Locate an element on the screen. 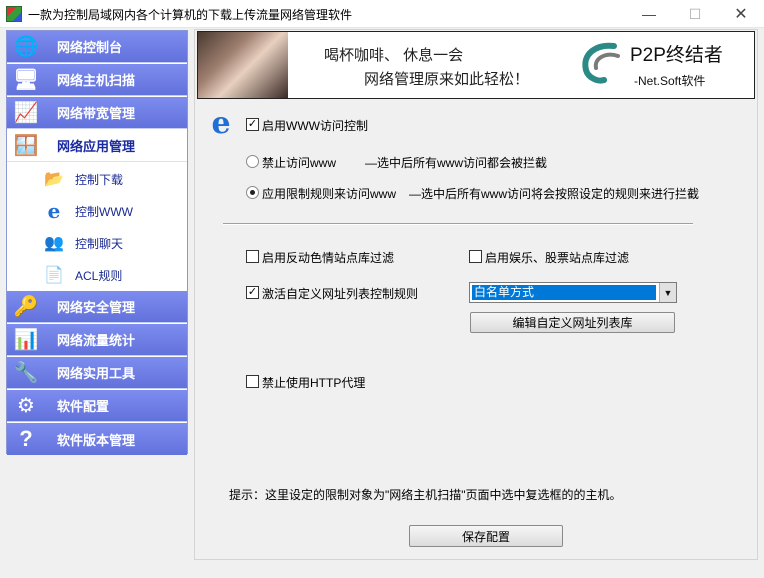  disable-http-proxy-checkbox is located at coordinates (252, 381).